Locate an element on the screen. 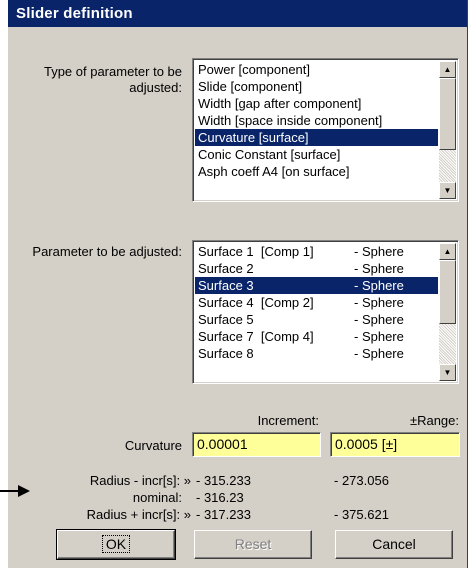 This screenshot has height=568, width=474. increment-field: 0.00001 is located at coordinates (256, 444).